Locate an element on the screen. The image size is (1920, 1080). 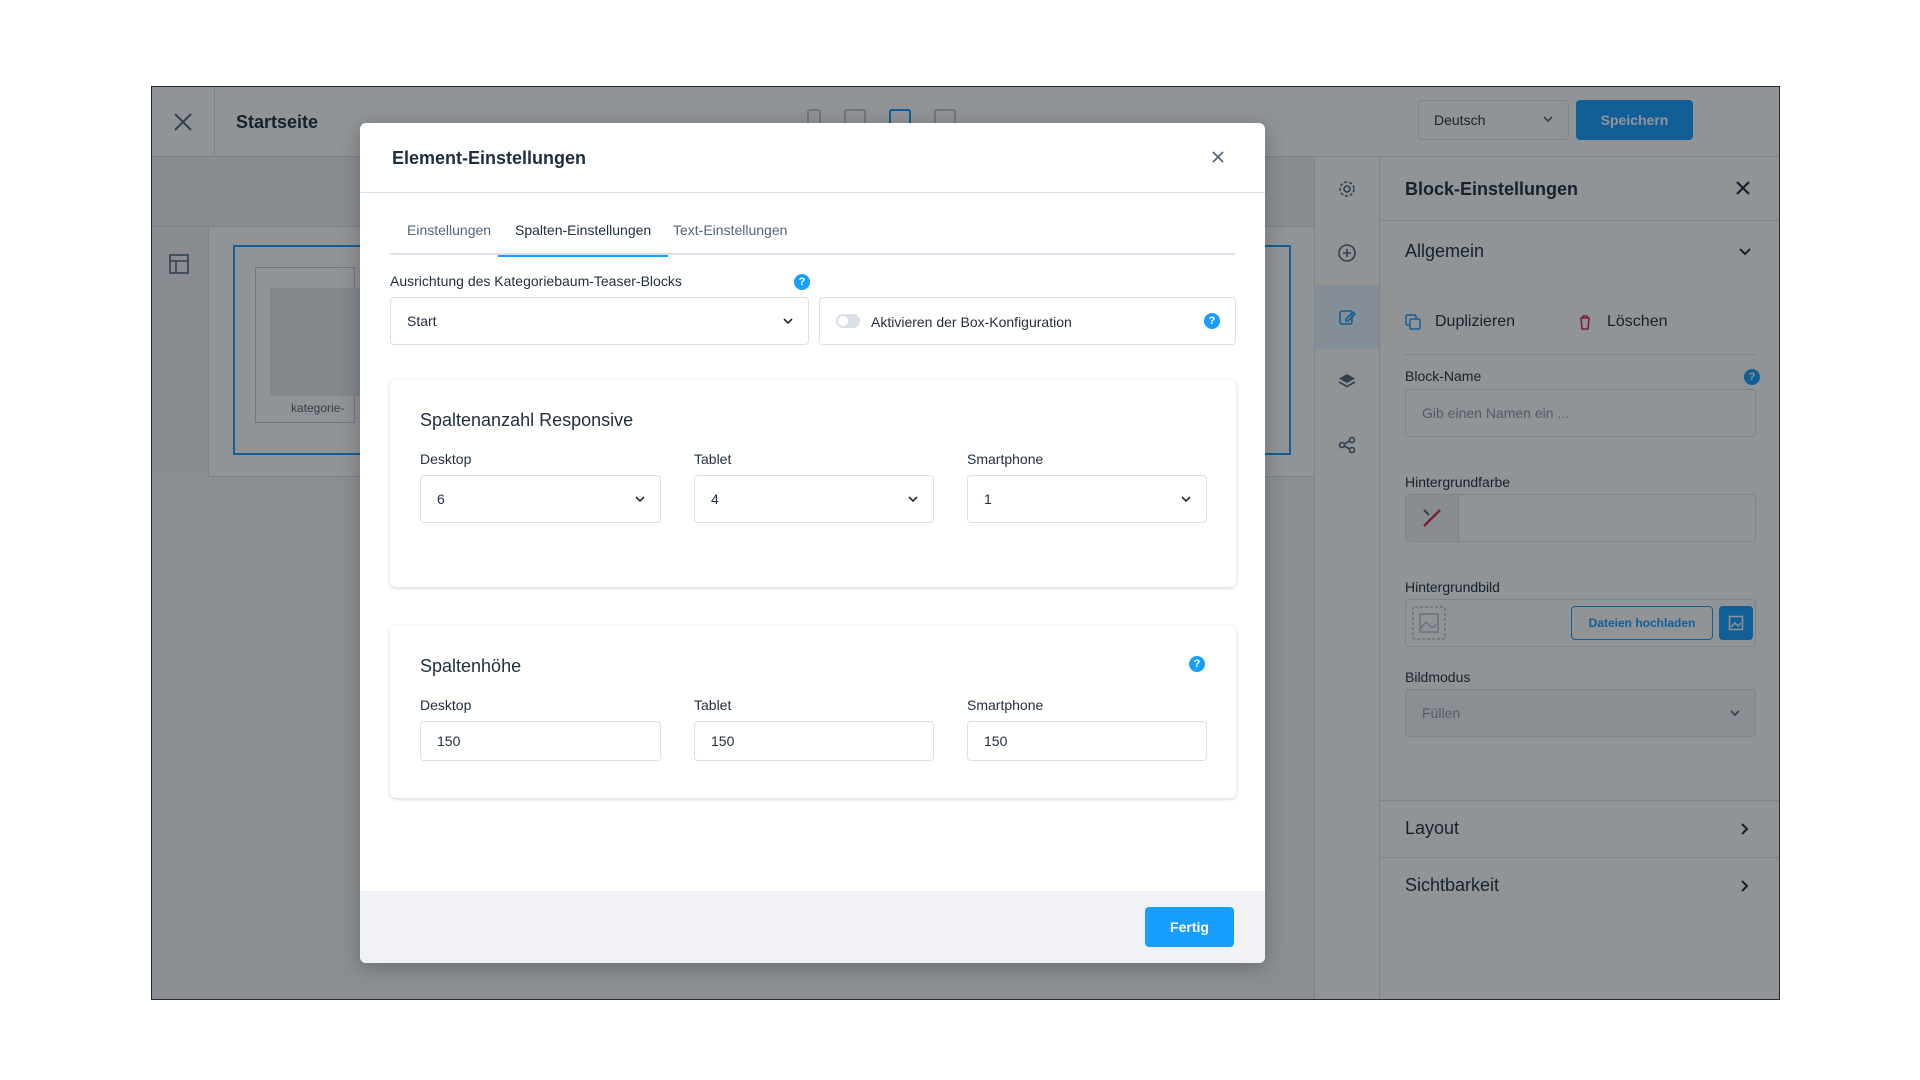
column-tablet-label: Tablet is located at coordinates (713, 459).